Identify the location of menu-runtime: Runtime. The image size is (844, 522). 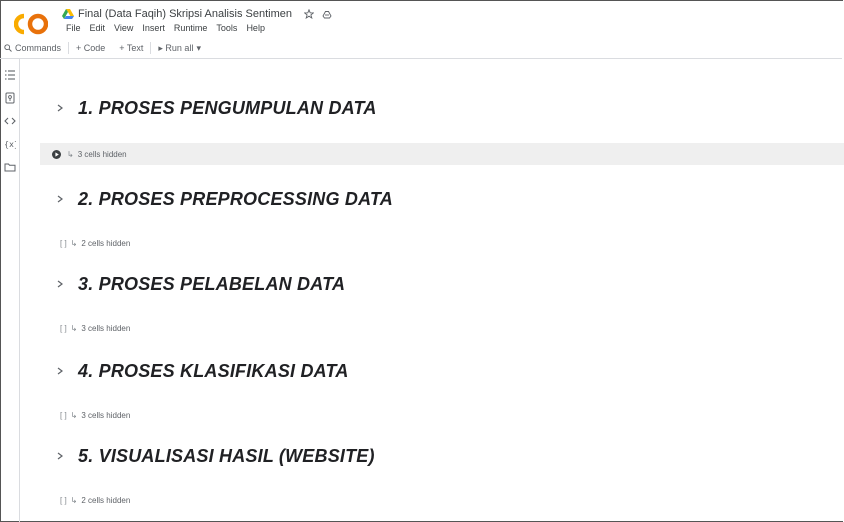
(191, 28).